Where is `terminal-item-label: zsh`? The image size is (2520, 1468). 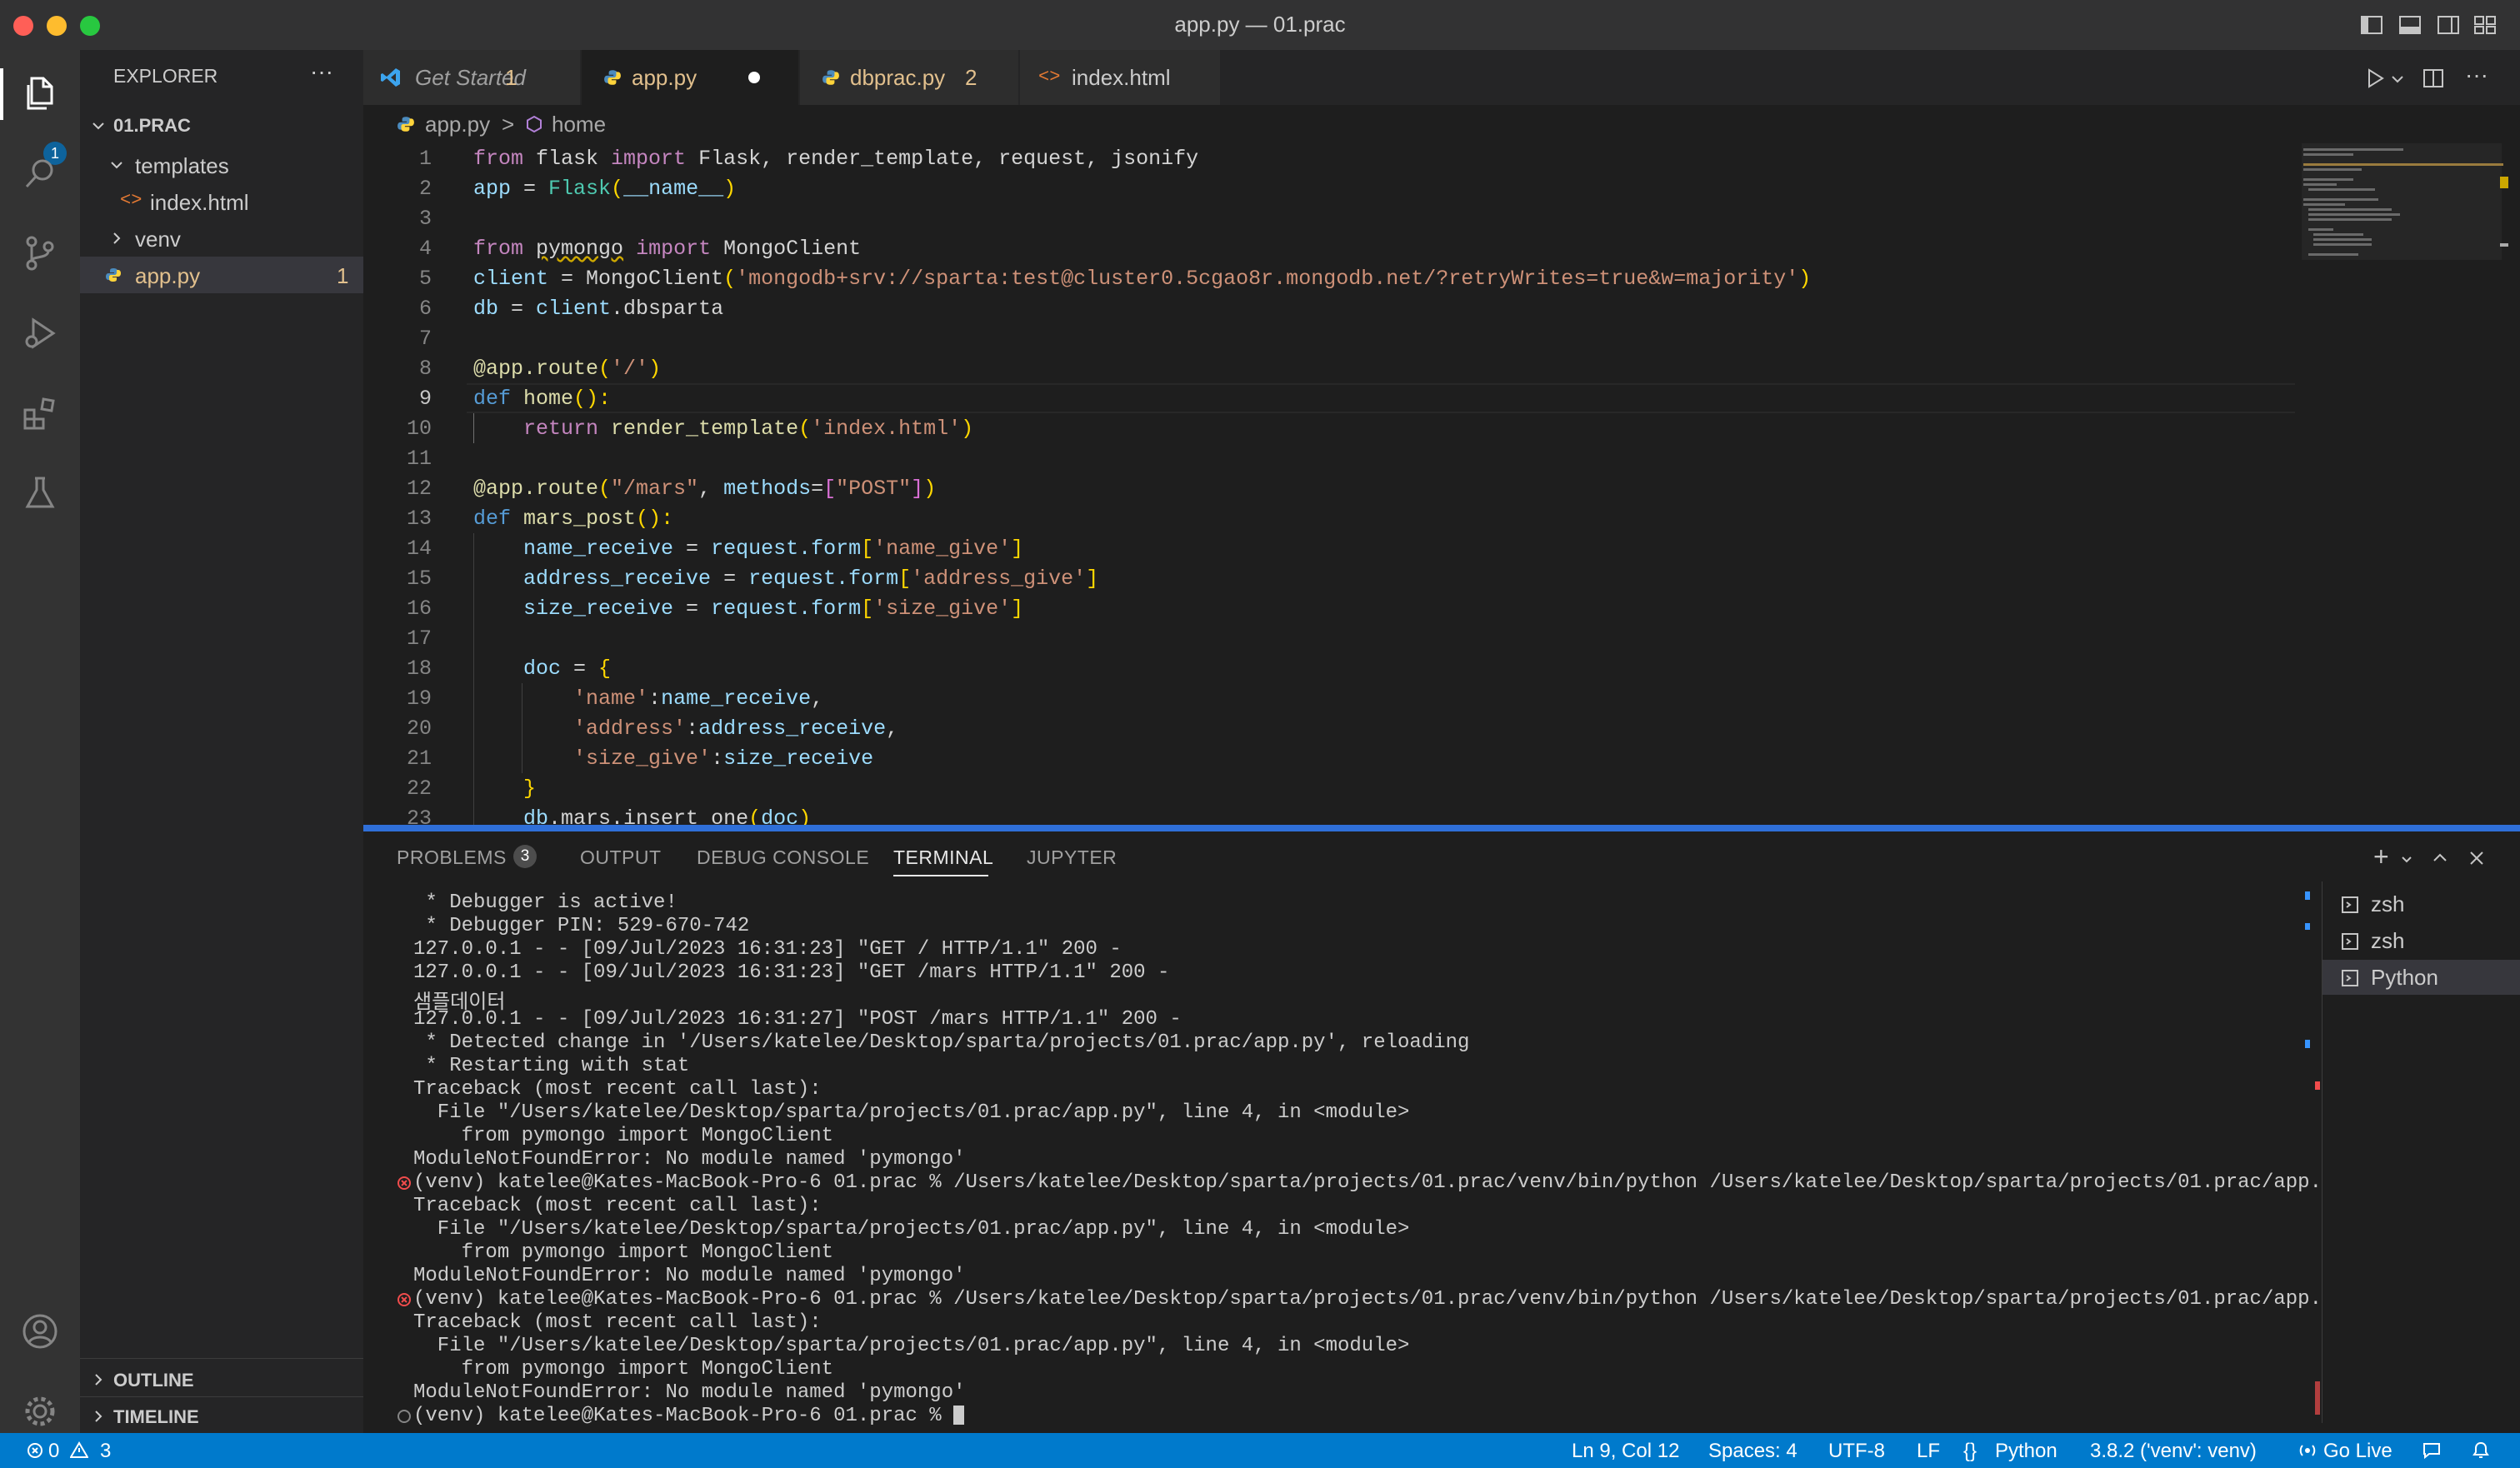
terminal-item-label: zsh is located at coordinates (2388, 904).